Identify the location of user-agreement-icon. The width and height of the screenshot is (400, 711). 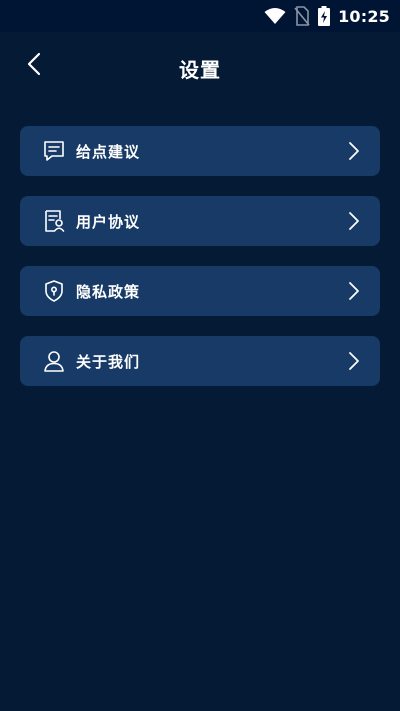
(54, 221).